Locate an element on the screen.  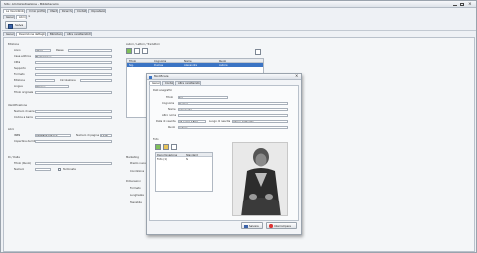
tab-libri: Libri (2) is located at coordinates (21, 17).